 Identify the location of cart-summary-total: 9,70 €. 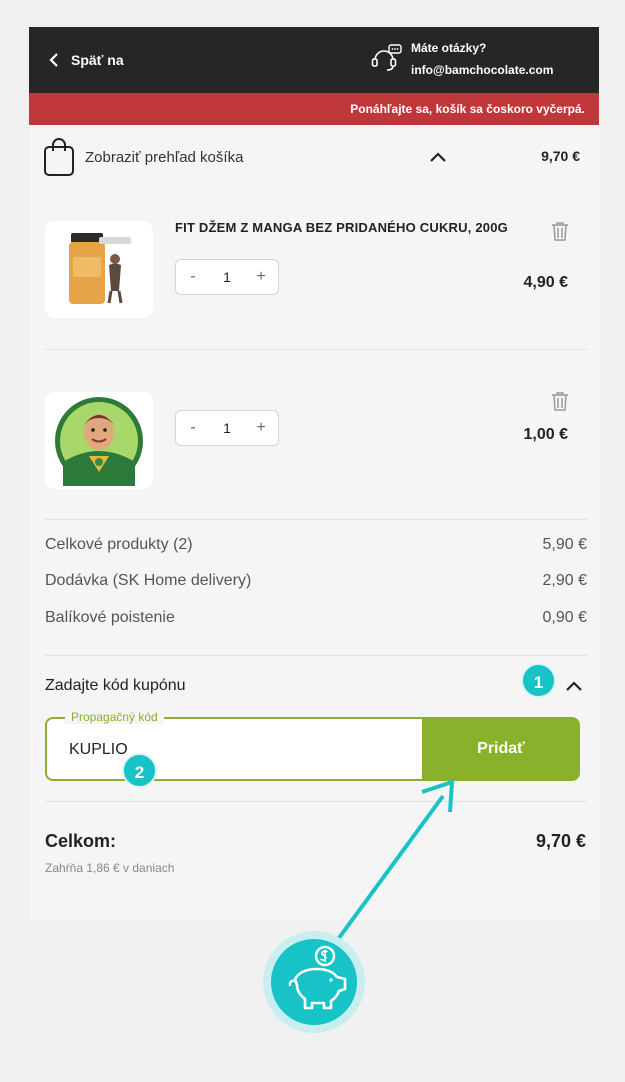
(560, 156).